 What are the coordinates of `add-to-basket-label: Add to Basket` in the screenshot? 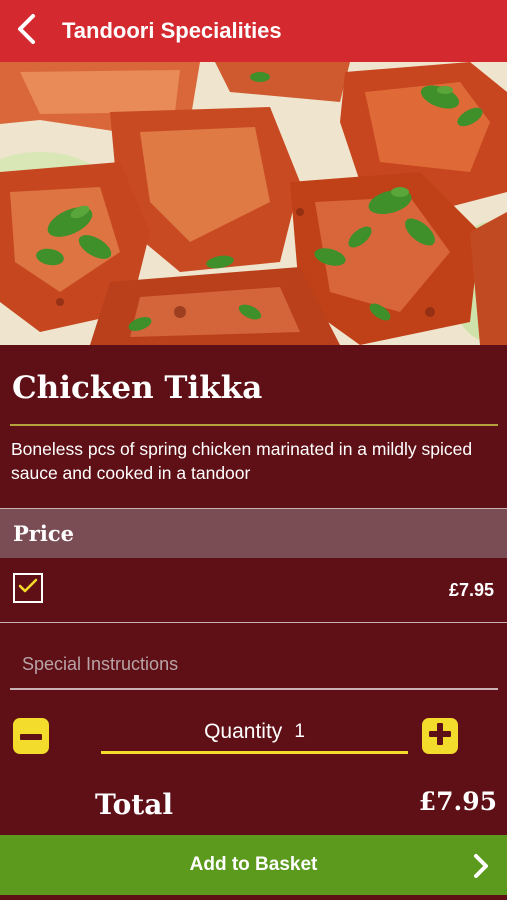 It's located at (253, 864).